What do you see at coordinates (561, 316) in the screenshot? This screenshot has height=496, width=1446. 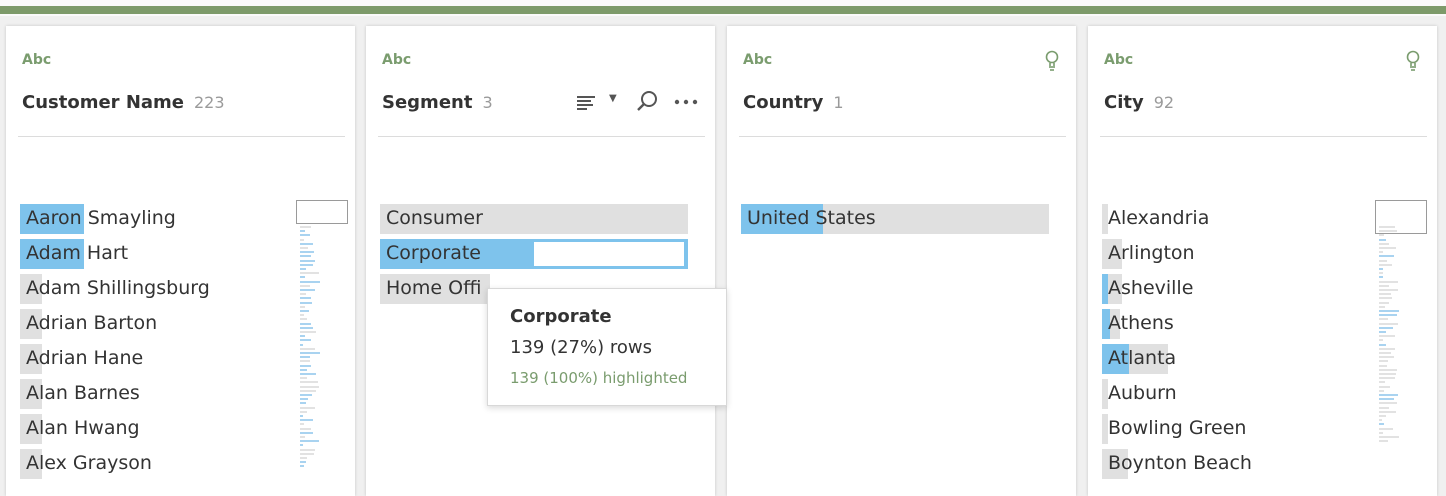 I see `tooltip-title: Corporate` at bounding box center [561, 316].